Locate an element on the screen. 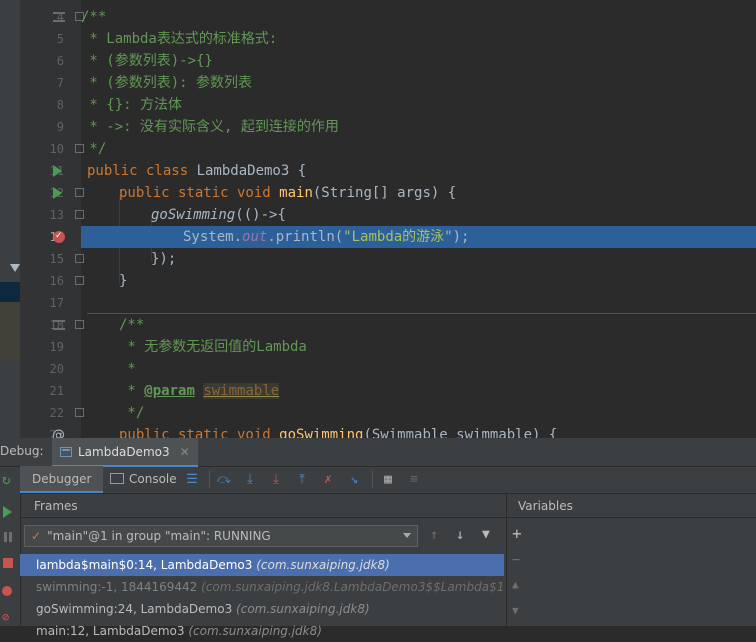 This screenshot has width=756, height=642. tab-debugger: Debugger is located at coordinates (62, 479).